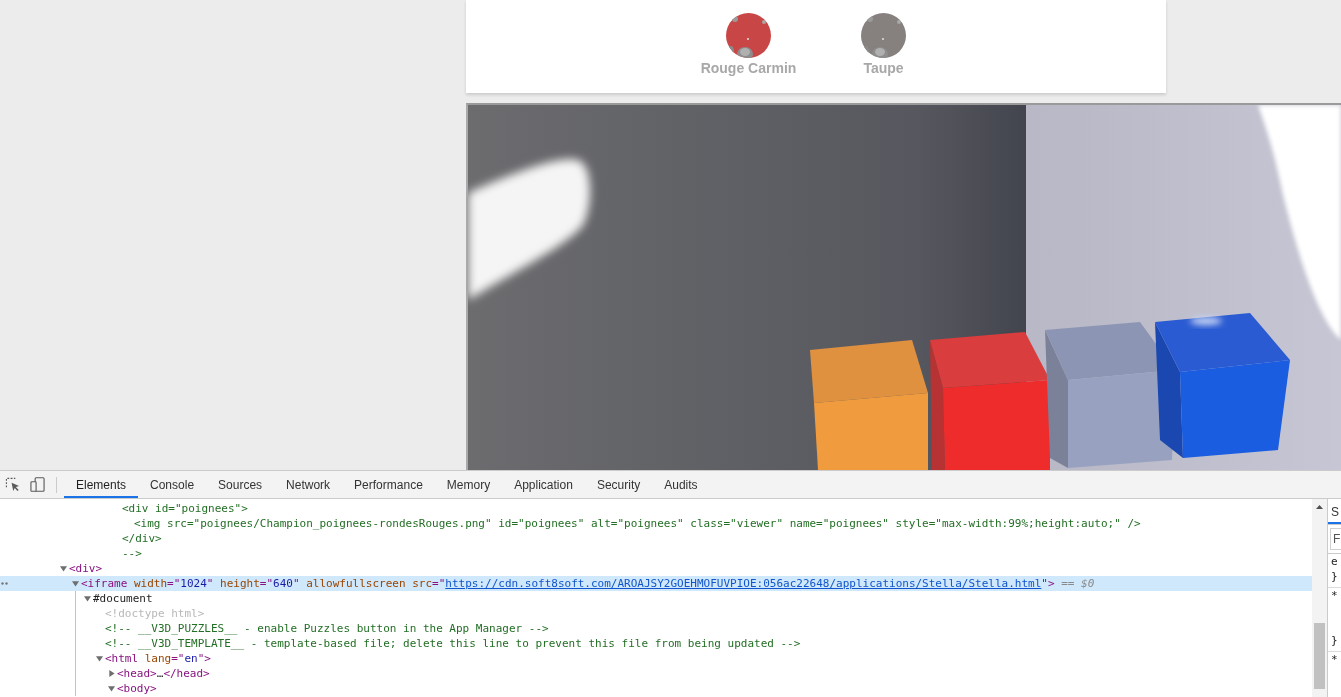  I want to click on css-selector: e, so click(1334, 561).